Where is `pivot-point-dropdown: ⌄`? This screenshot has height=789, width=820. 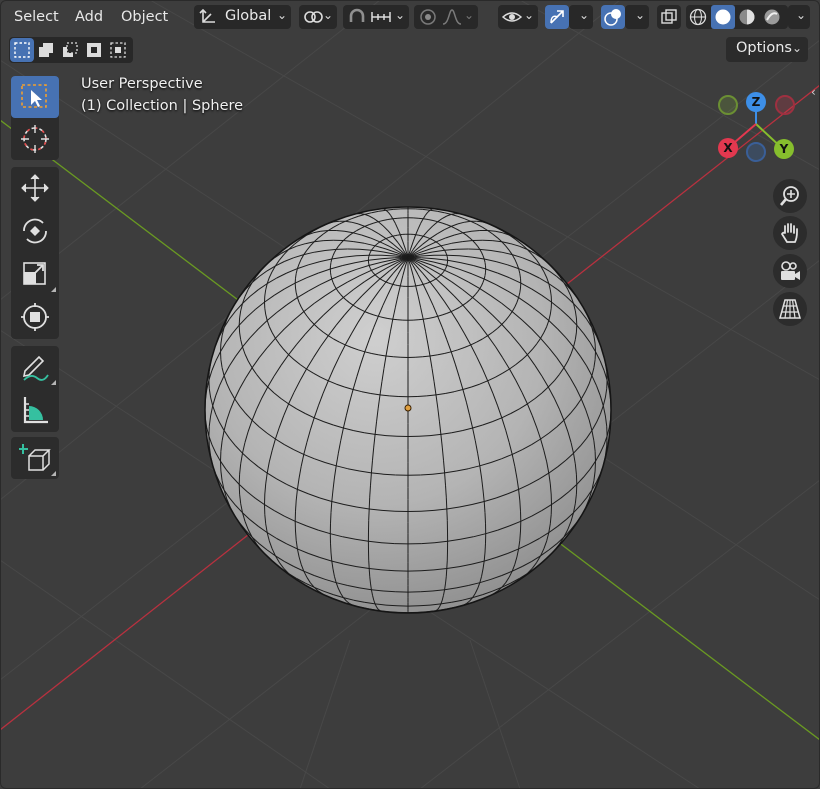
pivot-point-dropdown: ⌄ is located at coordinates (318, 17).